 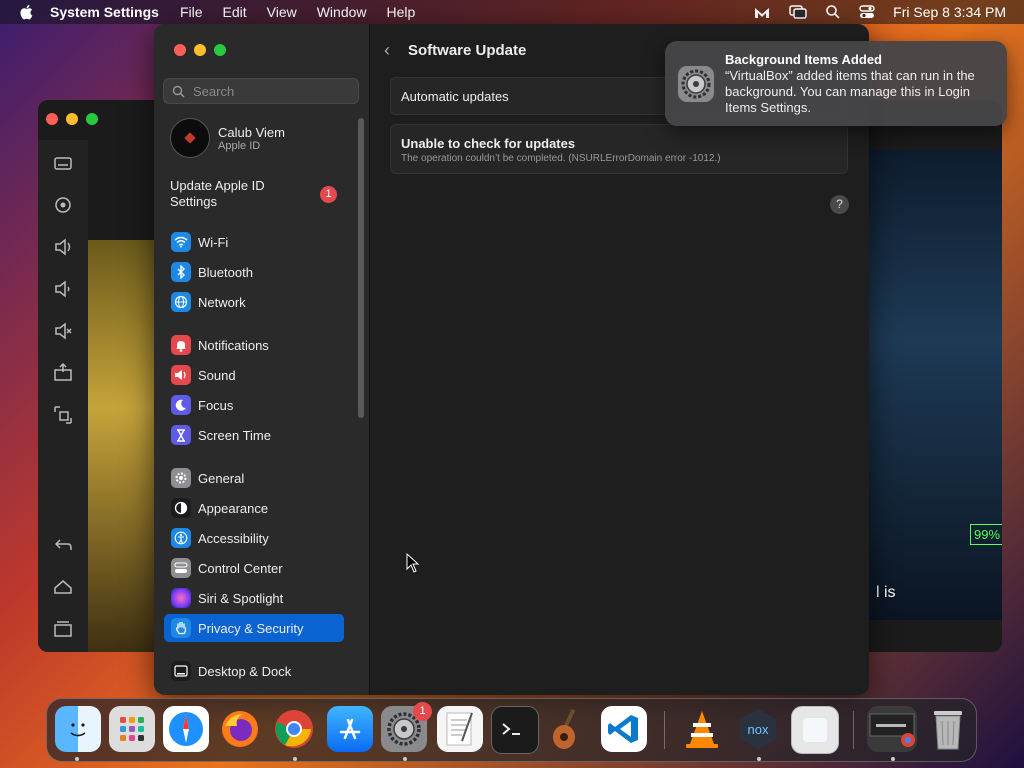 I want to click on volume-up-icon, so click(x=63, y=247).